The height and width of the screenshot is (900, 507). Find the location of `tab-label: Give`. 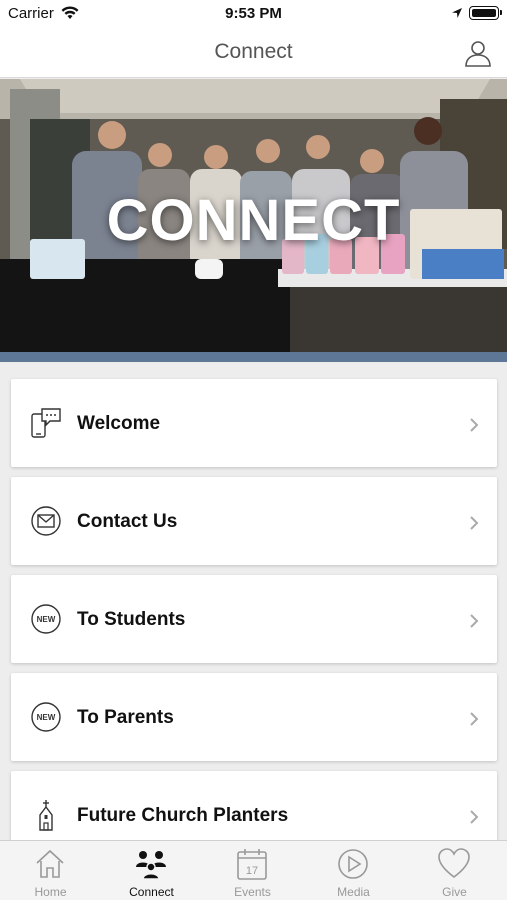

tab-label: Give is located at coordinates (454, 892).